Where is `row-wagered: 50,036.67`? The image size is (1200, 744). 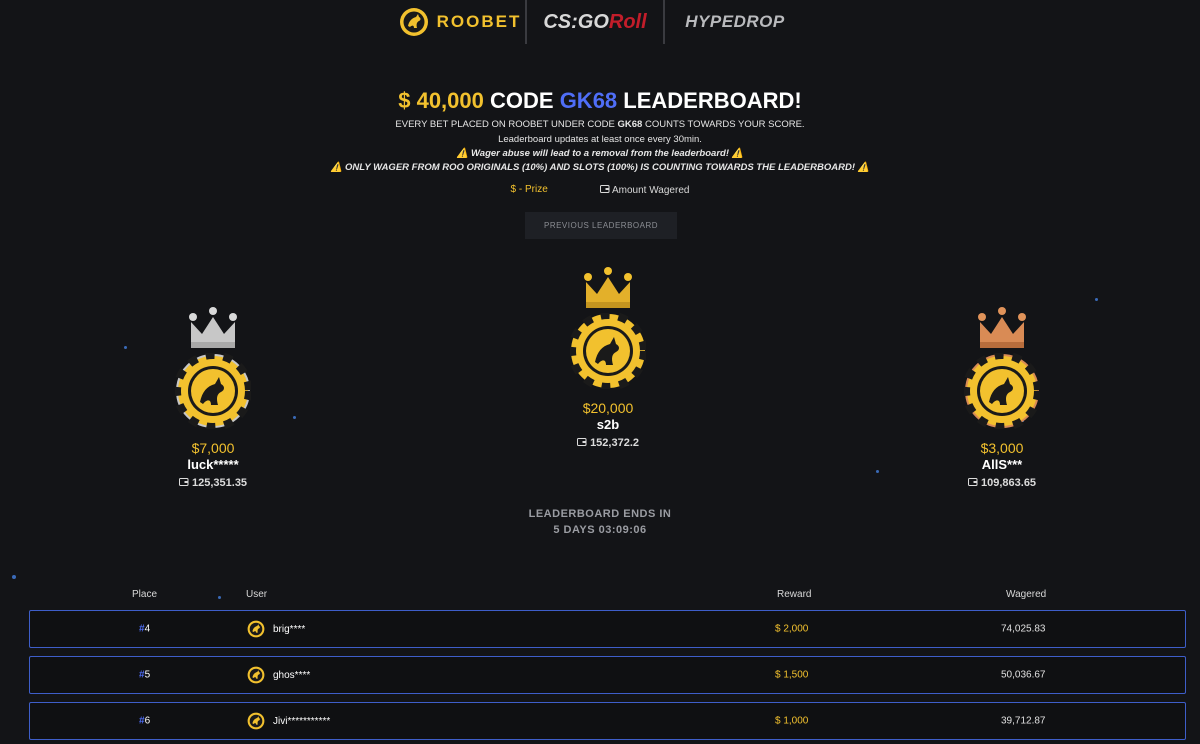
row-wagered: 50,036.67 is located at coordinates (1023, 675).